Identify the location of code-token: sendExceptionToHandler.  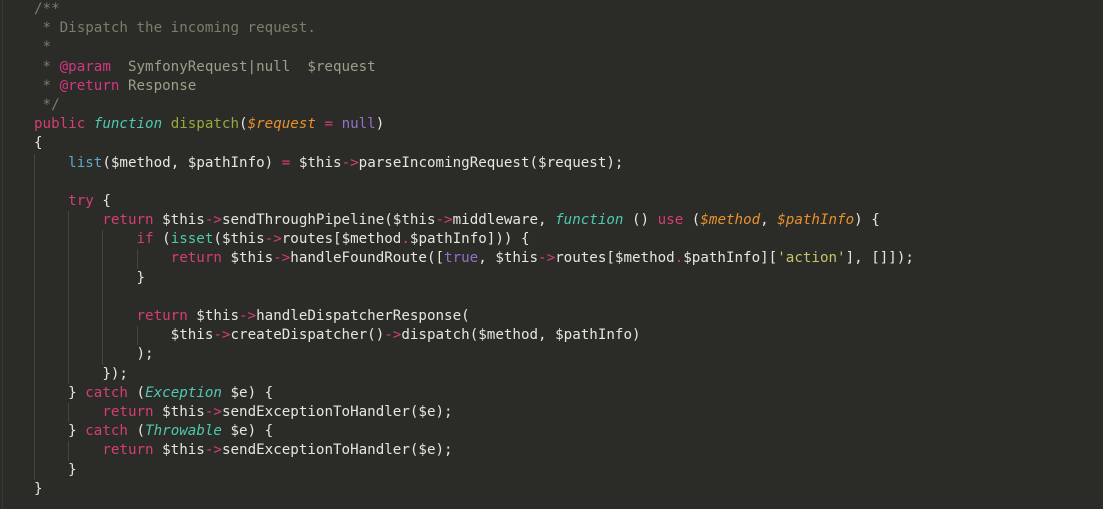
(315, 411).